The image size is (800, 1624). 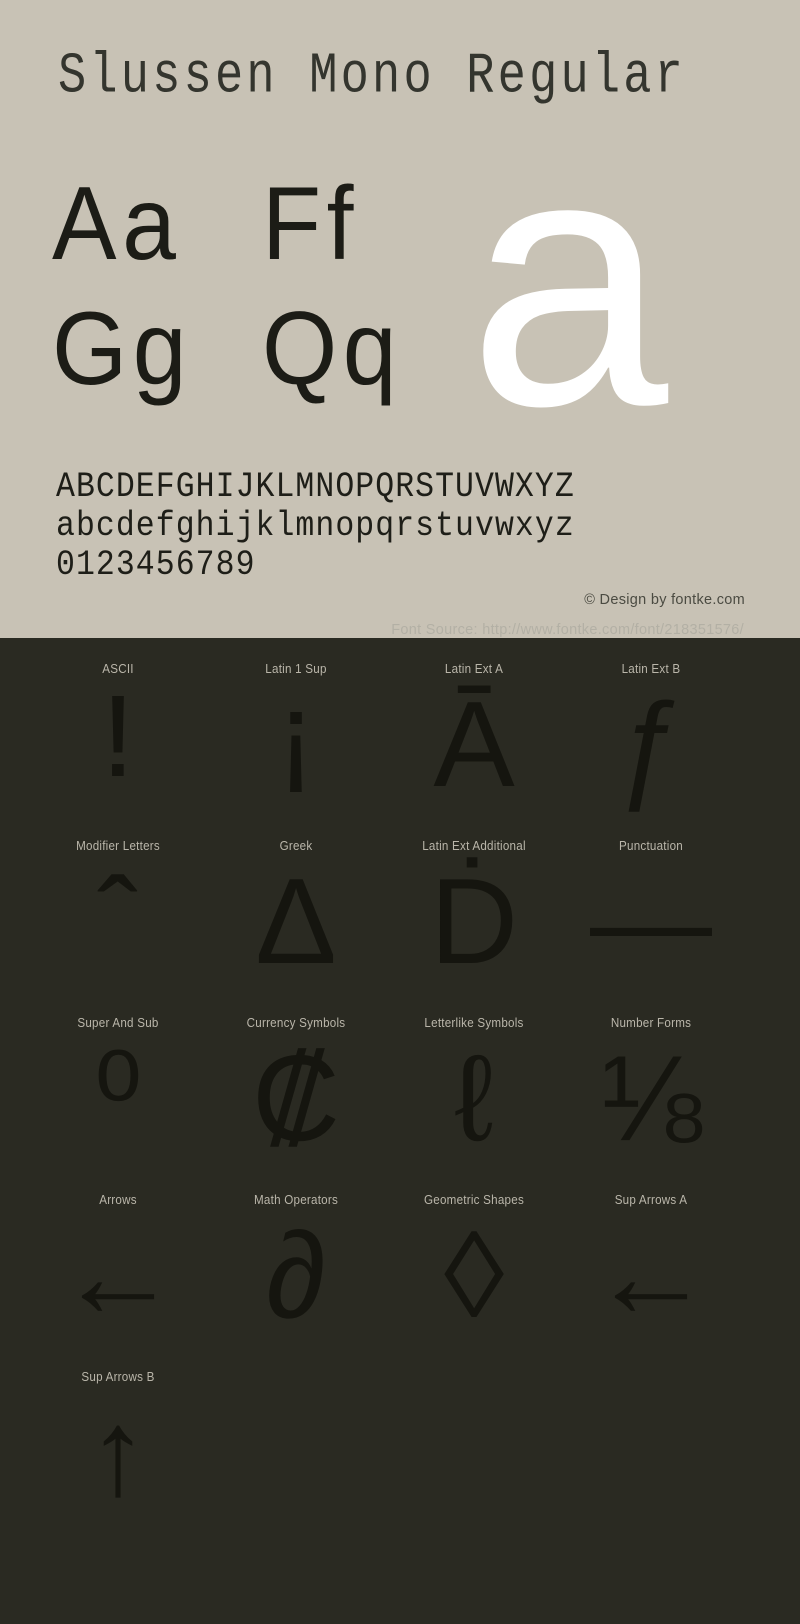 I want to click on sample-pair-row: Aa Ff, so click(x=262, y=230).